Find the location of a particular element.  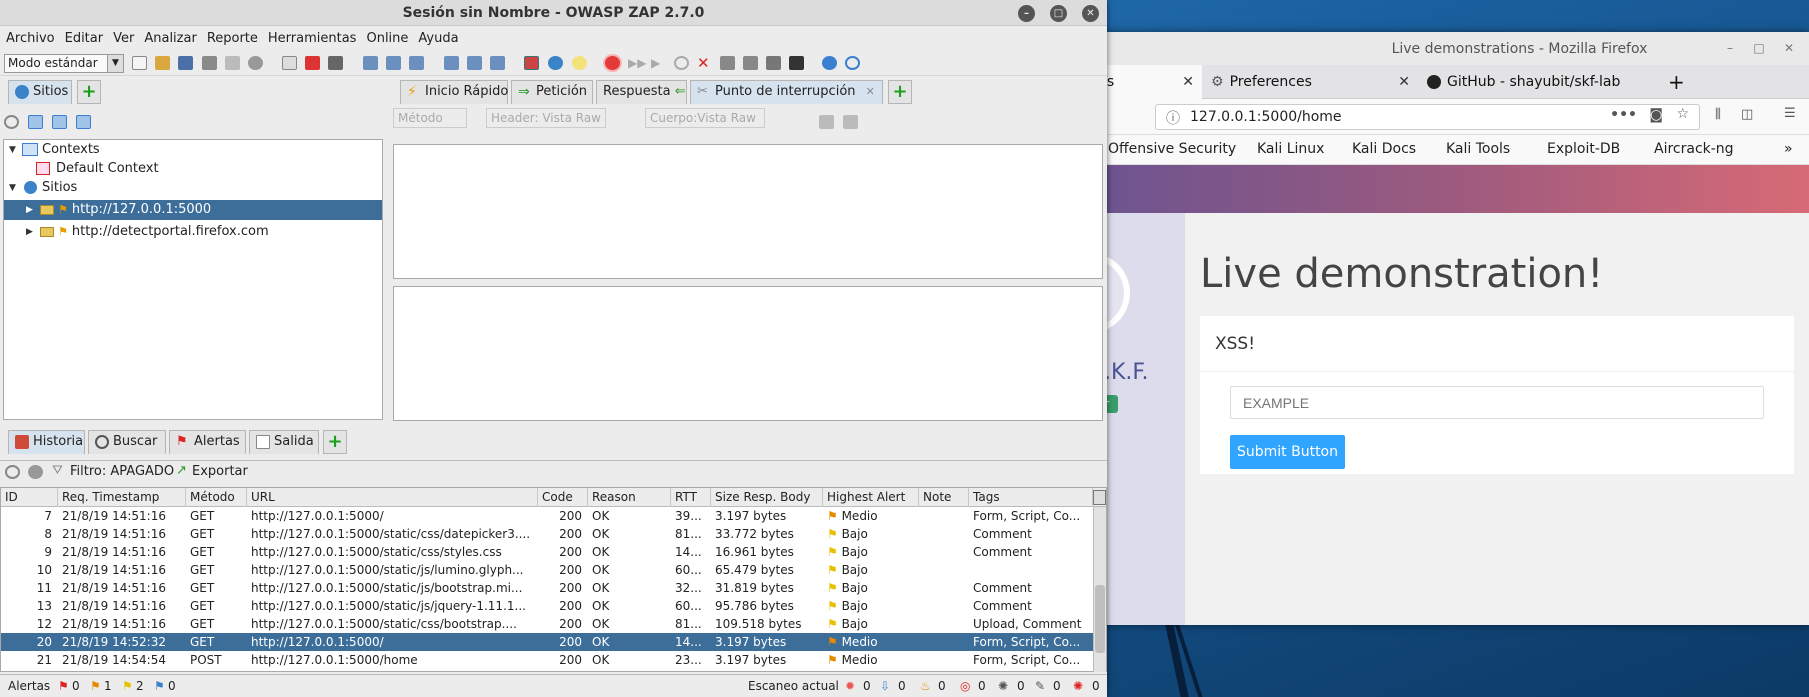

open-session-icon is located at coordinates (162, 63).